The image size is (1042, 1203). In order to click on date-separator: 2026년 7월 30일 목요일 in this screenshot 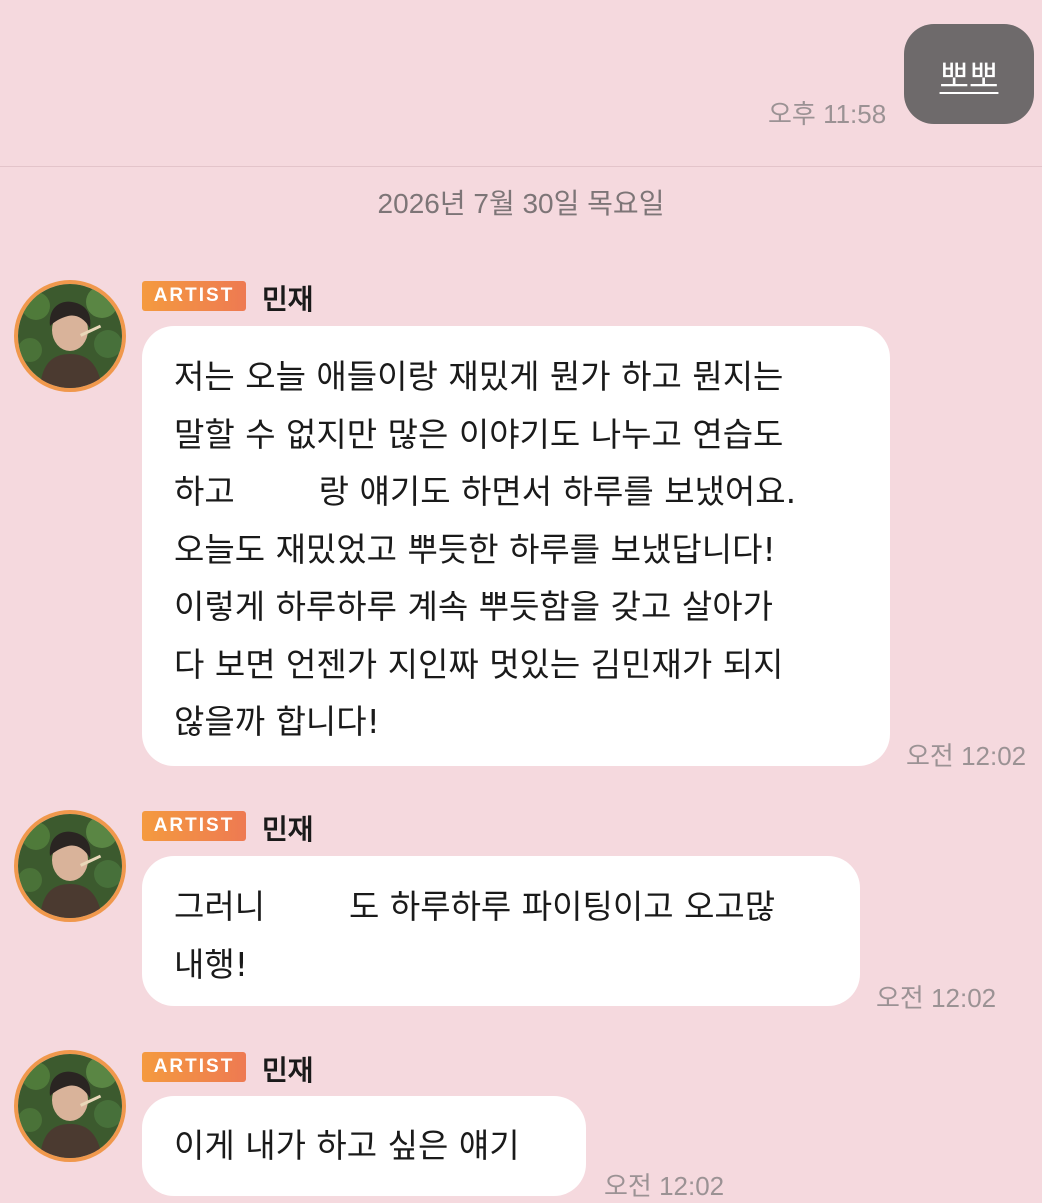, I will do `click(521, 203)`.